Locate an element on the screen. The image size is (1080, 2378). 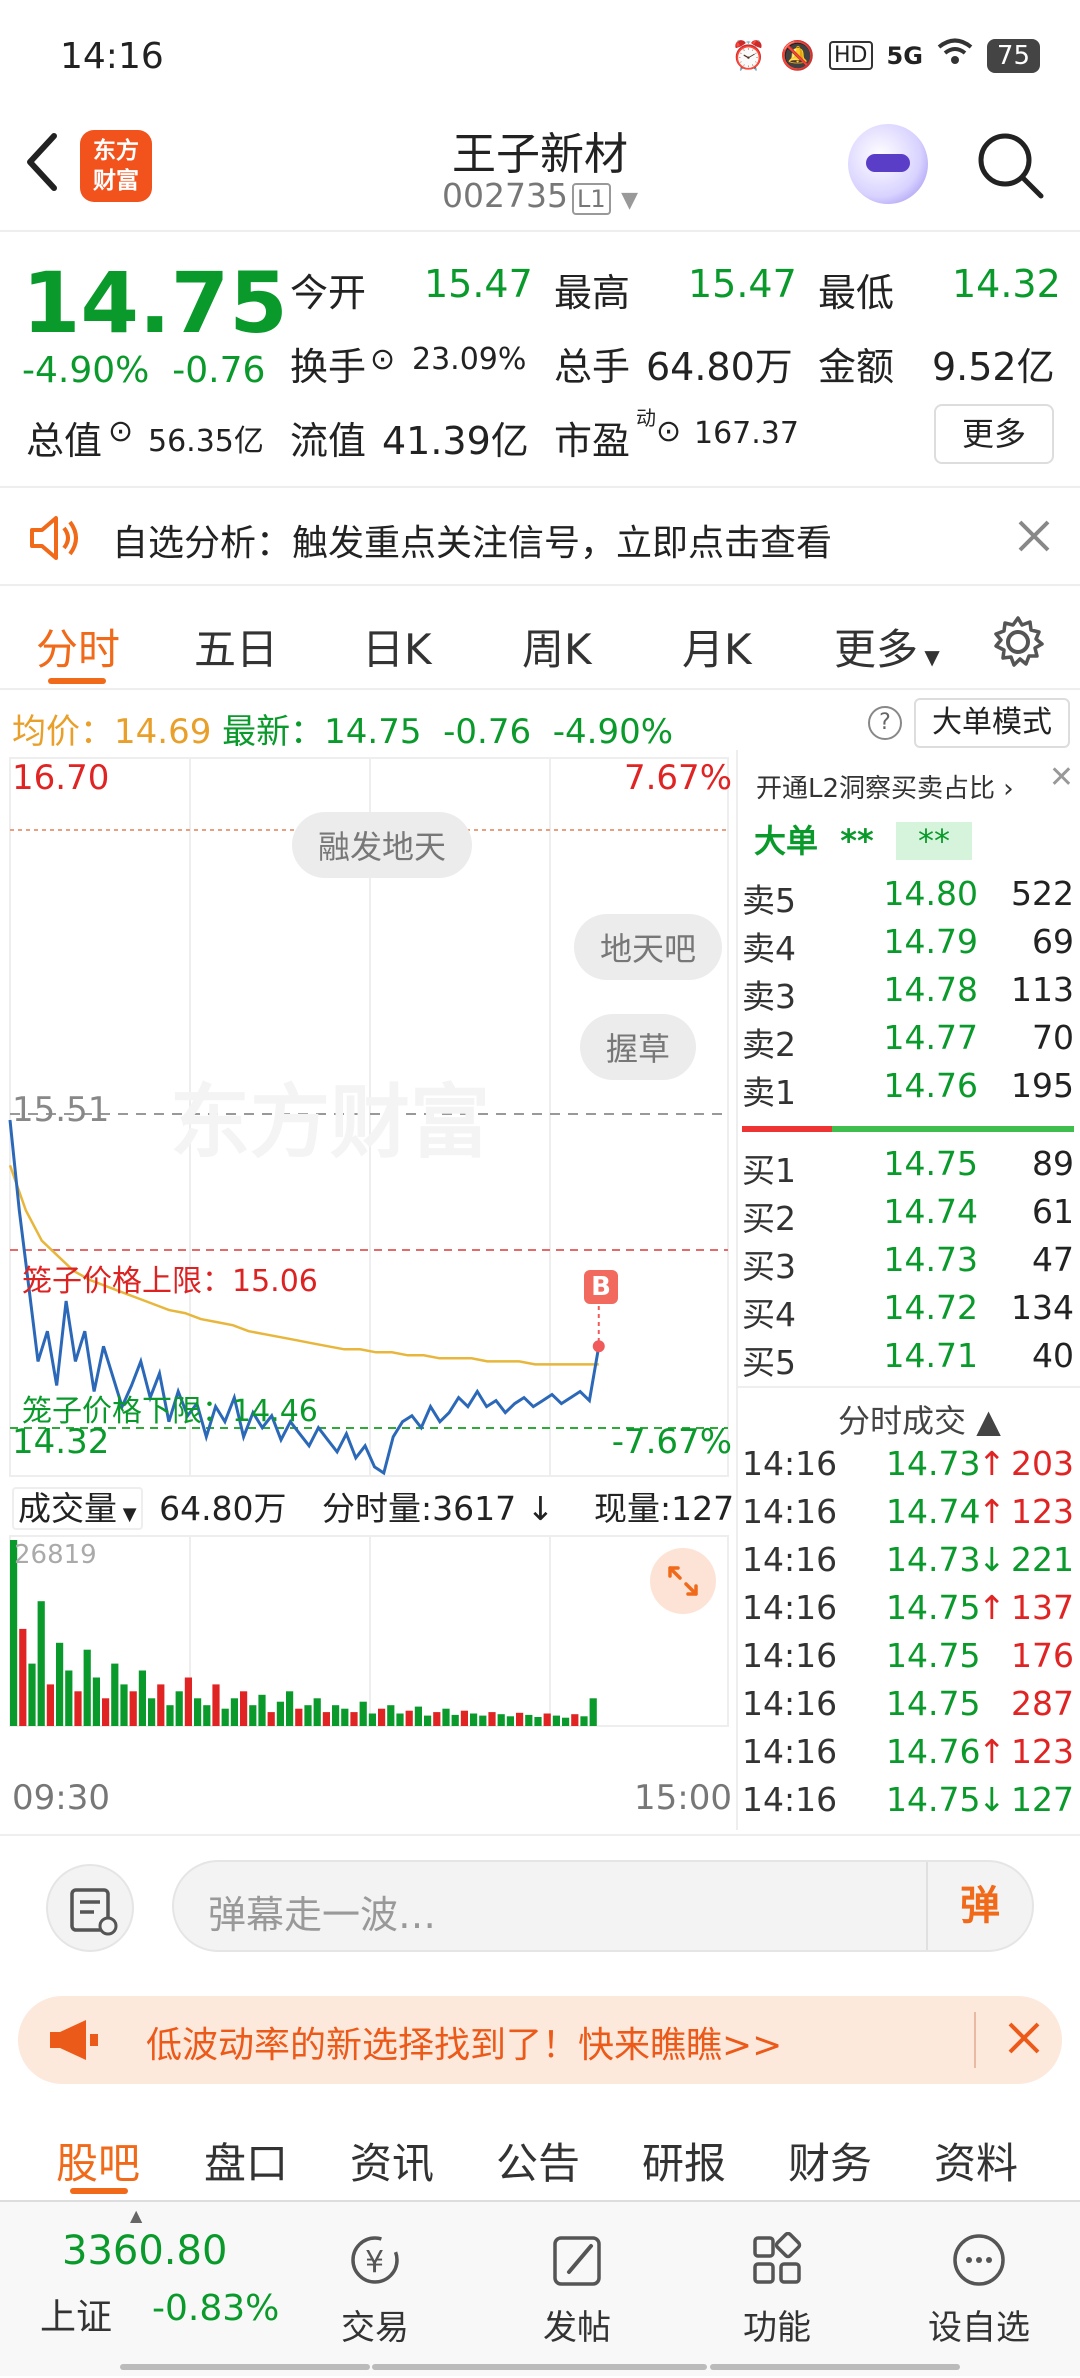
nav-trade: ¥ 交易 is located at coordinates (375, 2290).